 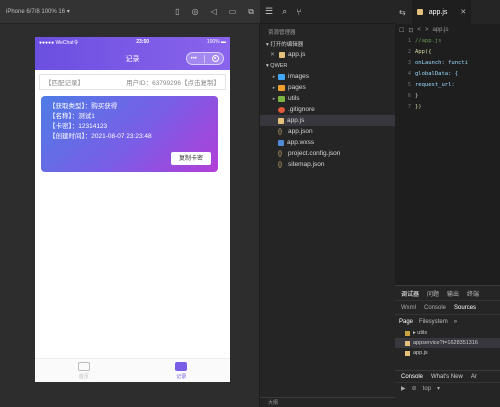 What do you see at coordinates (327, 120) in the screenshot?
I see `tree-item-app-js: app.js` at bounding box center [327, 120].